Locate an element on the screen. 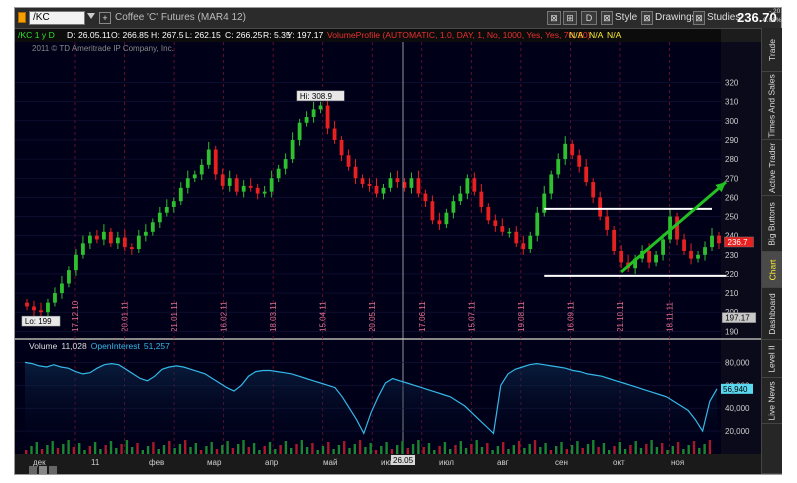 The height and width of the screenshot is (483, 797). drawings-button: Drawings is located at coordinates (676, 18).